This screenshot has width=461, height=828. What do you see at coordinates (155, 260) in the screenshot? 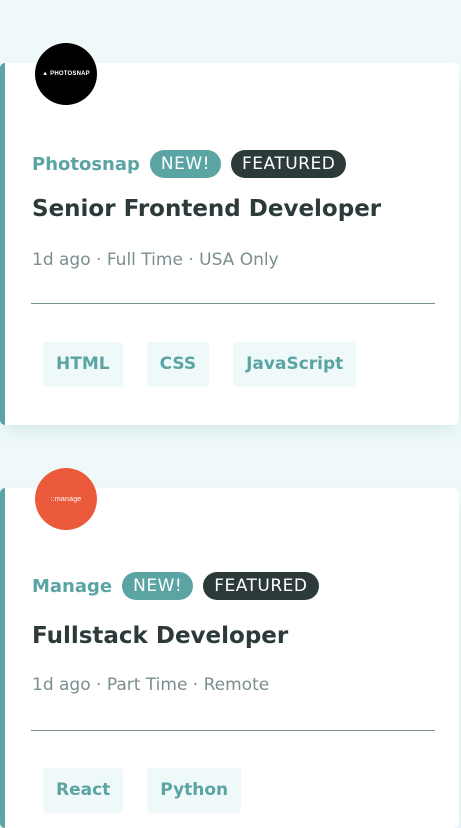
I see `job-meta: 1d ago · Full Time · USA Only` at bounding box center [155, 260].